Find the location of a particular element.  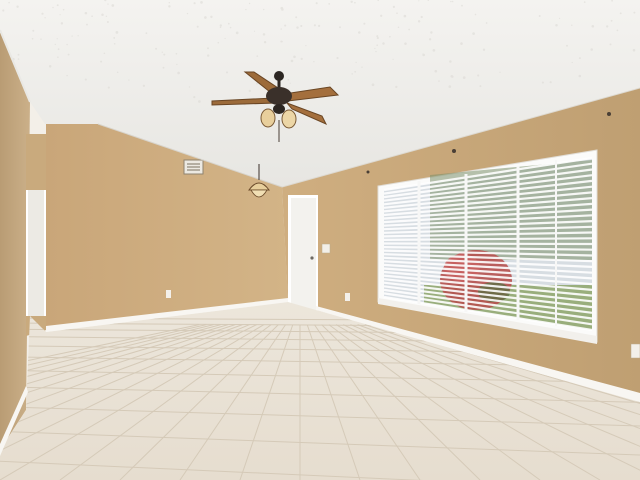

door-knob is located at coordinates (312, 258).